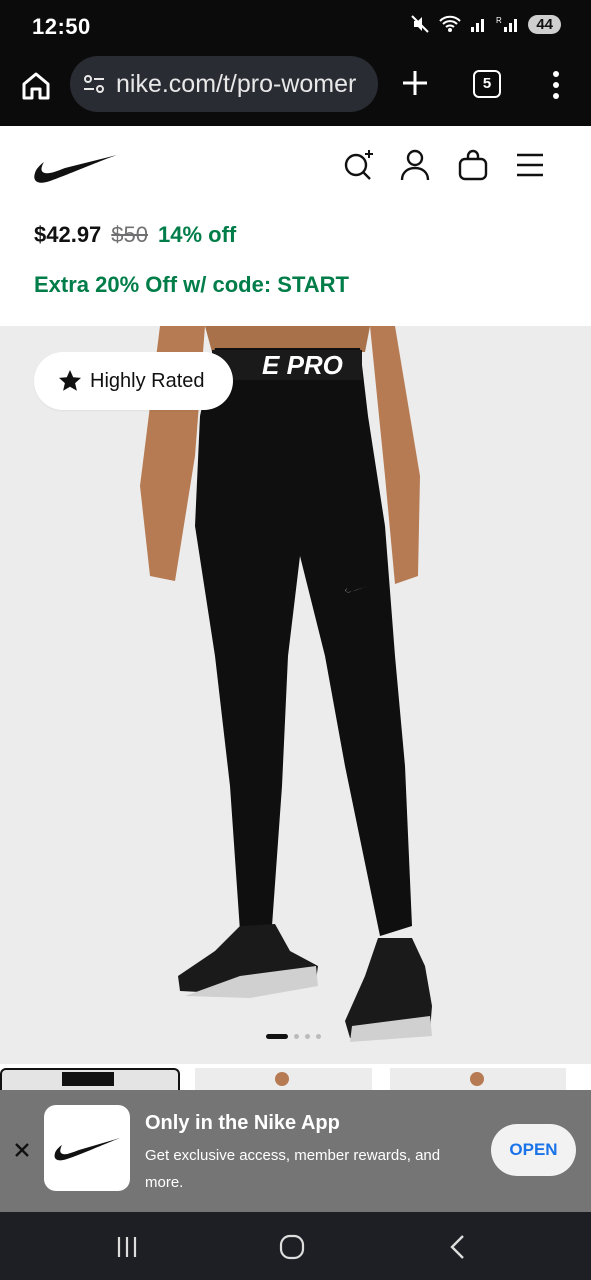  I want to click on url-text: nike.com/t/pro-womer, so click(242, 84).